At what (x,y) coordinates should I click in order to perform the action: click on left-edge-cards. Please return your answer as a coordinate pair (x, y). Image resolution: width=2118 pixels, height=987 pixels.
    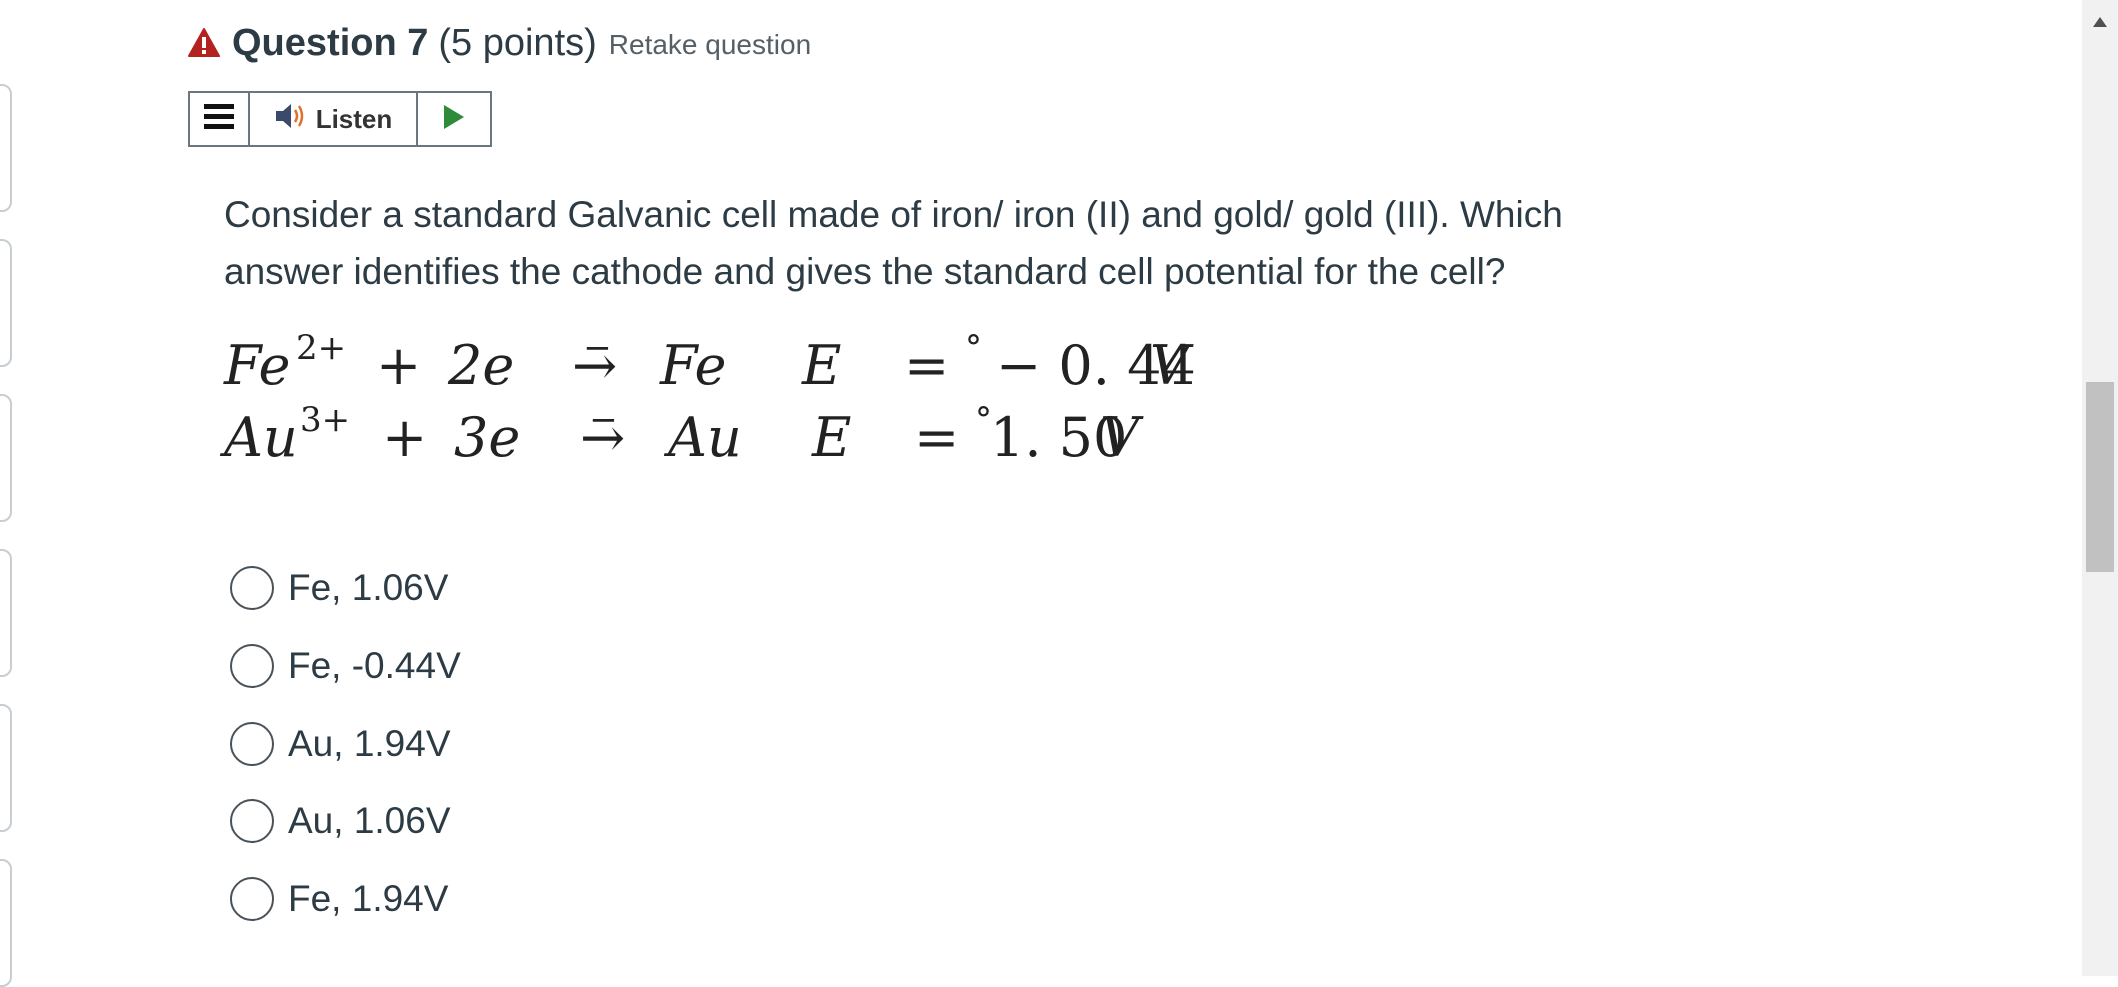
    Looking at the image, I should click on (10, 493).